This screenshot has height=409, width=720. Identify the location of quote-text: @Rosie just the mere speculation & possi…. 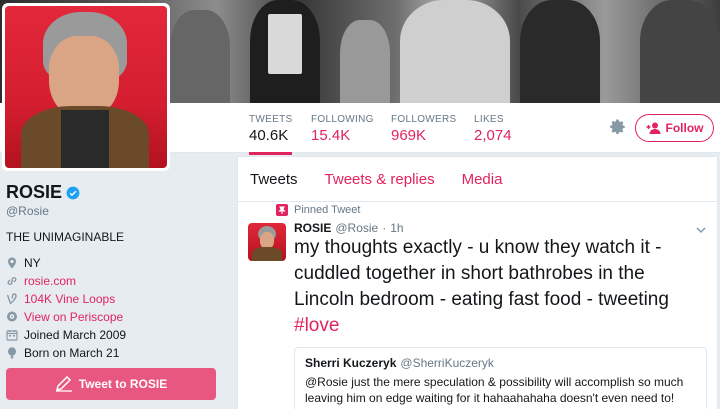
(494, 390).